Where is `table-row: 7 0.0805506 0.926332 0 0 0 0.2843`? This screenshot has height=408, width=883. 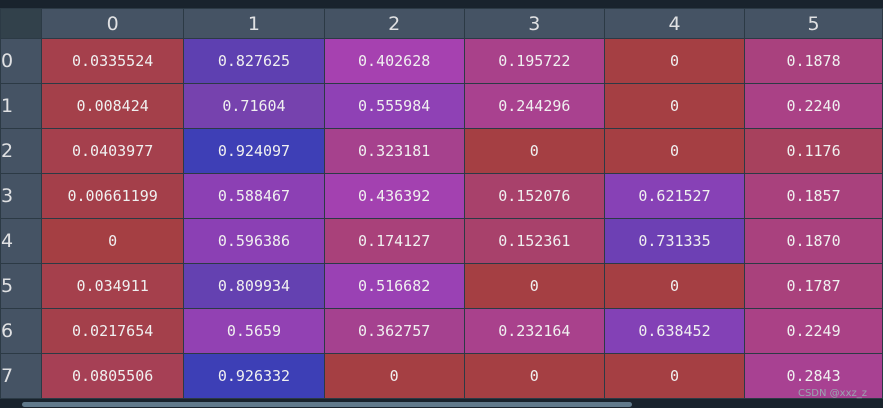
table-row: 7 0.0805506 0.926332 0 0 0 0.2843 is located at coordinates (441, 376).